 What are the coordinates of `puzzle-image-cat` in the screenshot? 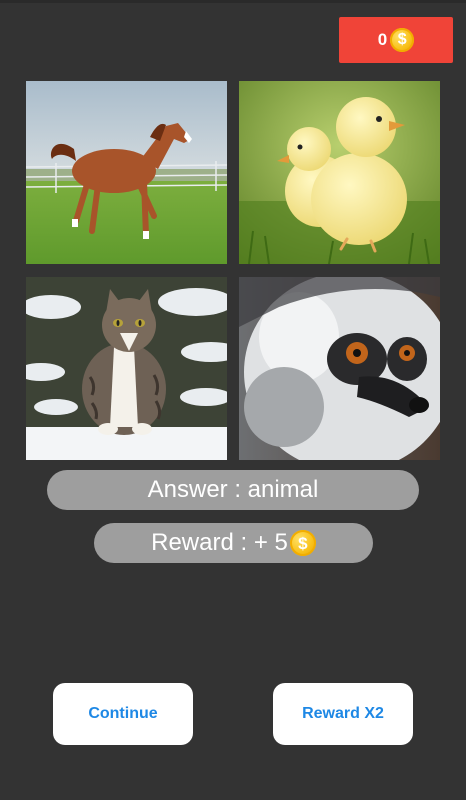 It's located at (126, 368).